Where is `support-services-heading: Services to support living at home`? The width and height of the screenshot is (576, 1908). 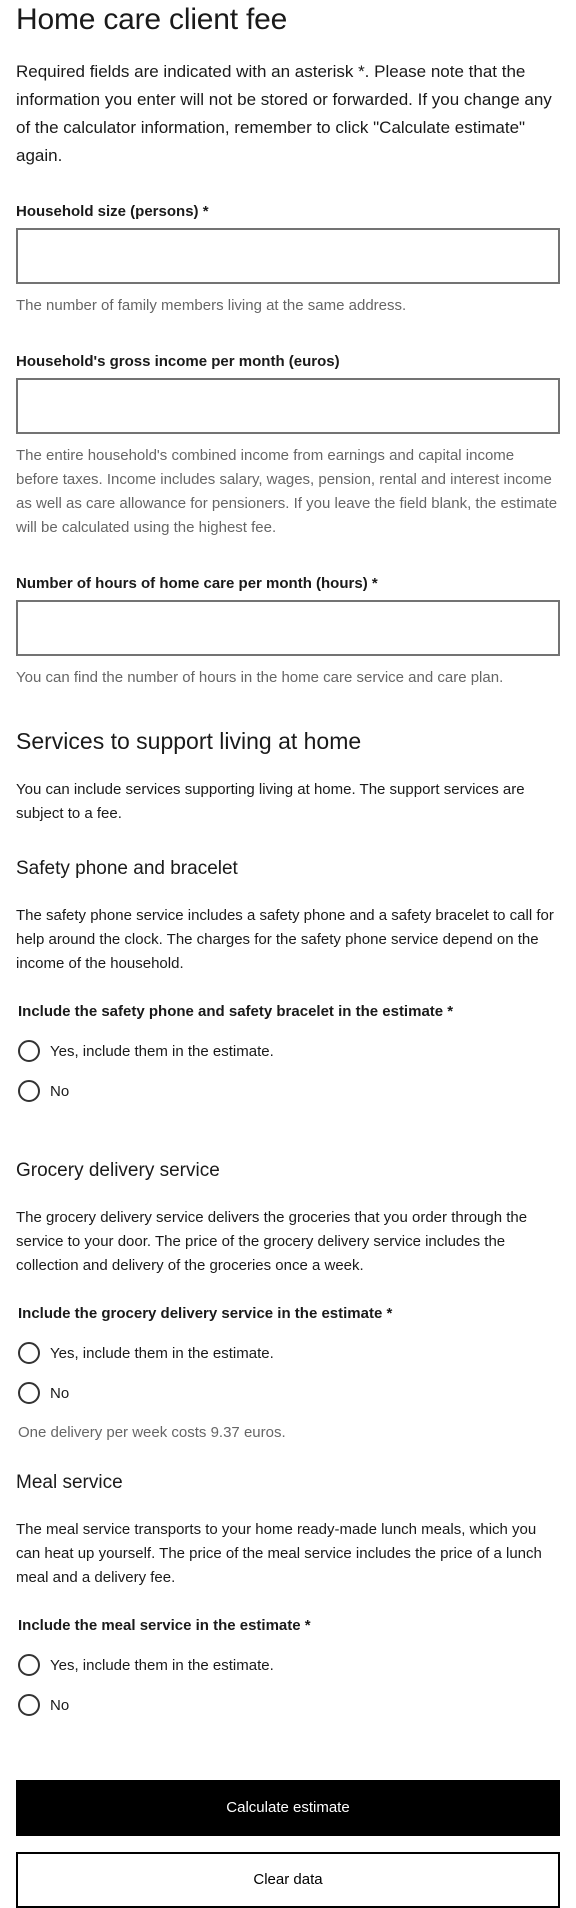 support-services-heading: Services to support living at home is located at coordinates (189, 741).